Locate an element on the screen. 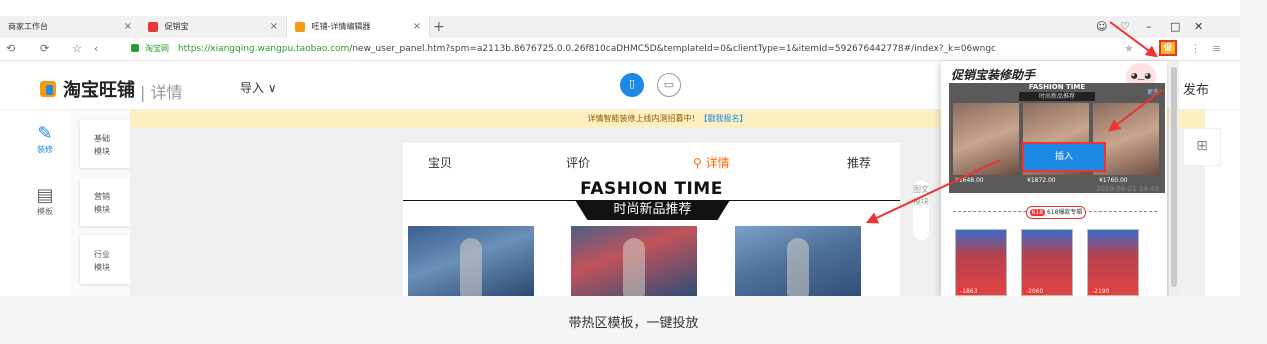 The image size is (1267, 344). module-basic: 基础 模块 is located at coordinates (105, 144).